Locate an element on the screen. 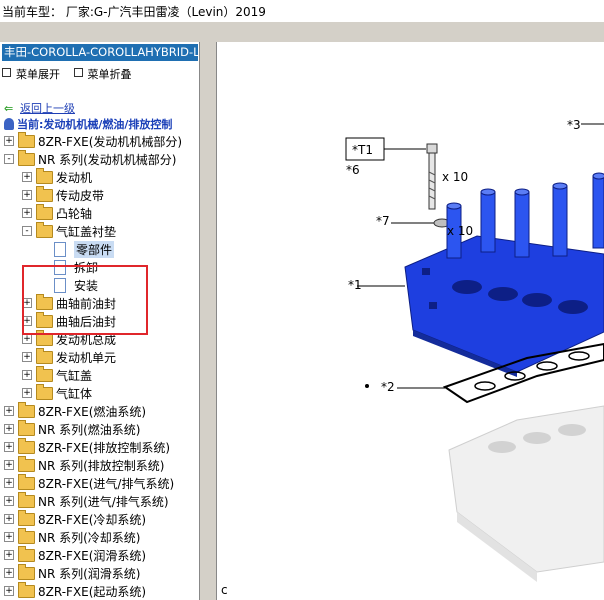 The image size is (604, 600). collapse-icon is located at coordinates (78, 72).